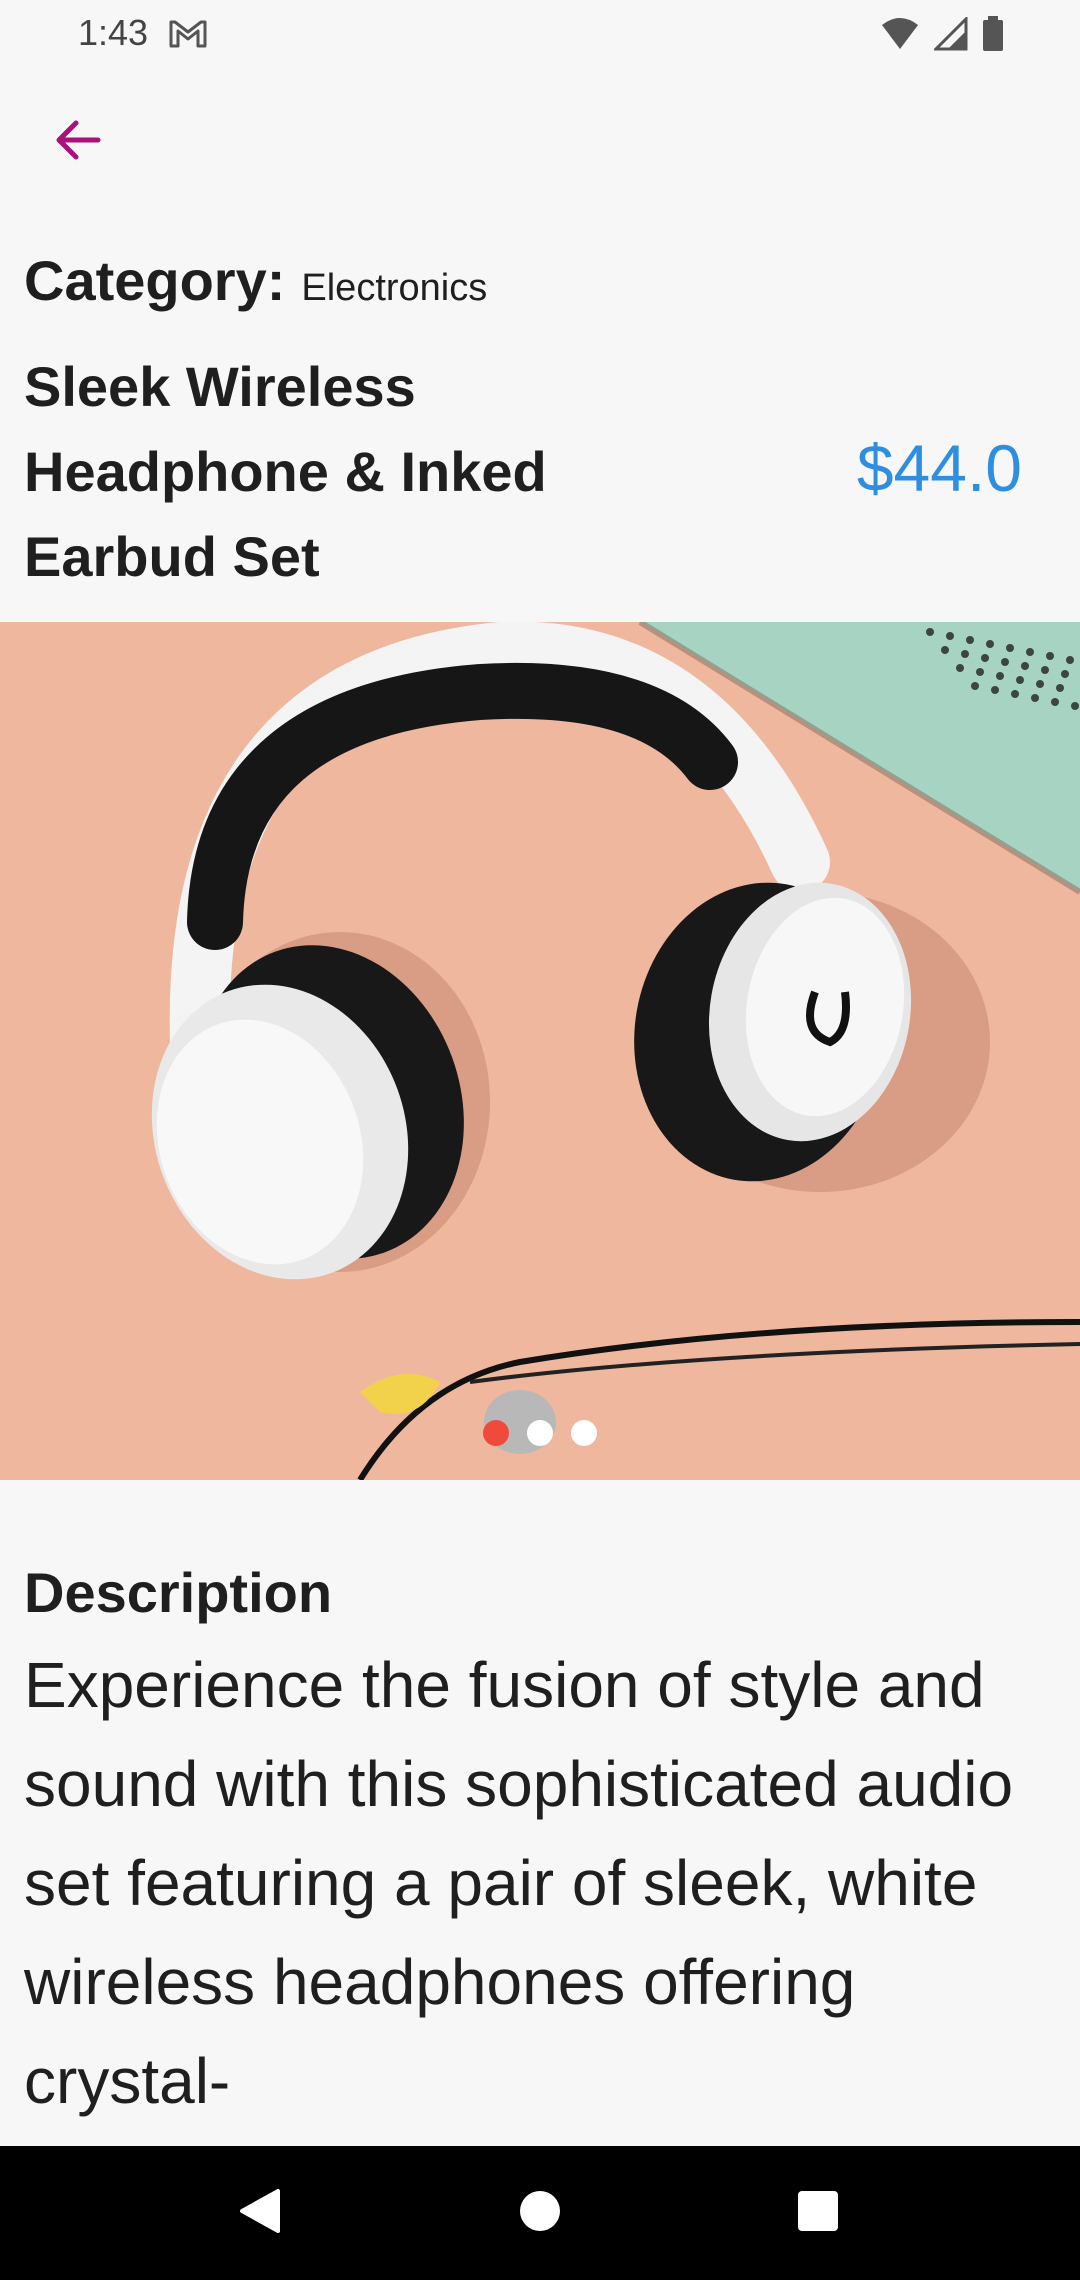 Image resolution: width=1080 pixels, height=2280 pixels. I want to click on gmail-icon, so click(188, 36).